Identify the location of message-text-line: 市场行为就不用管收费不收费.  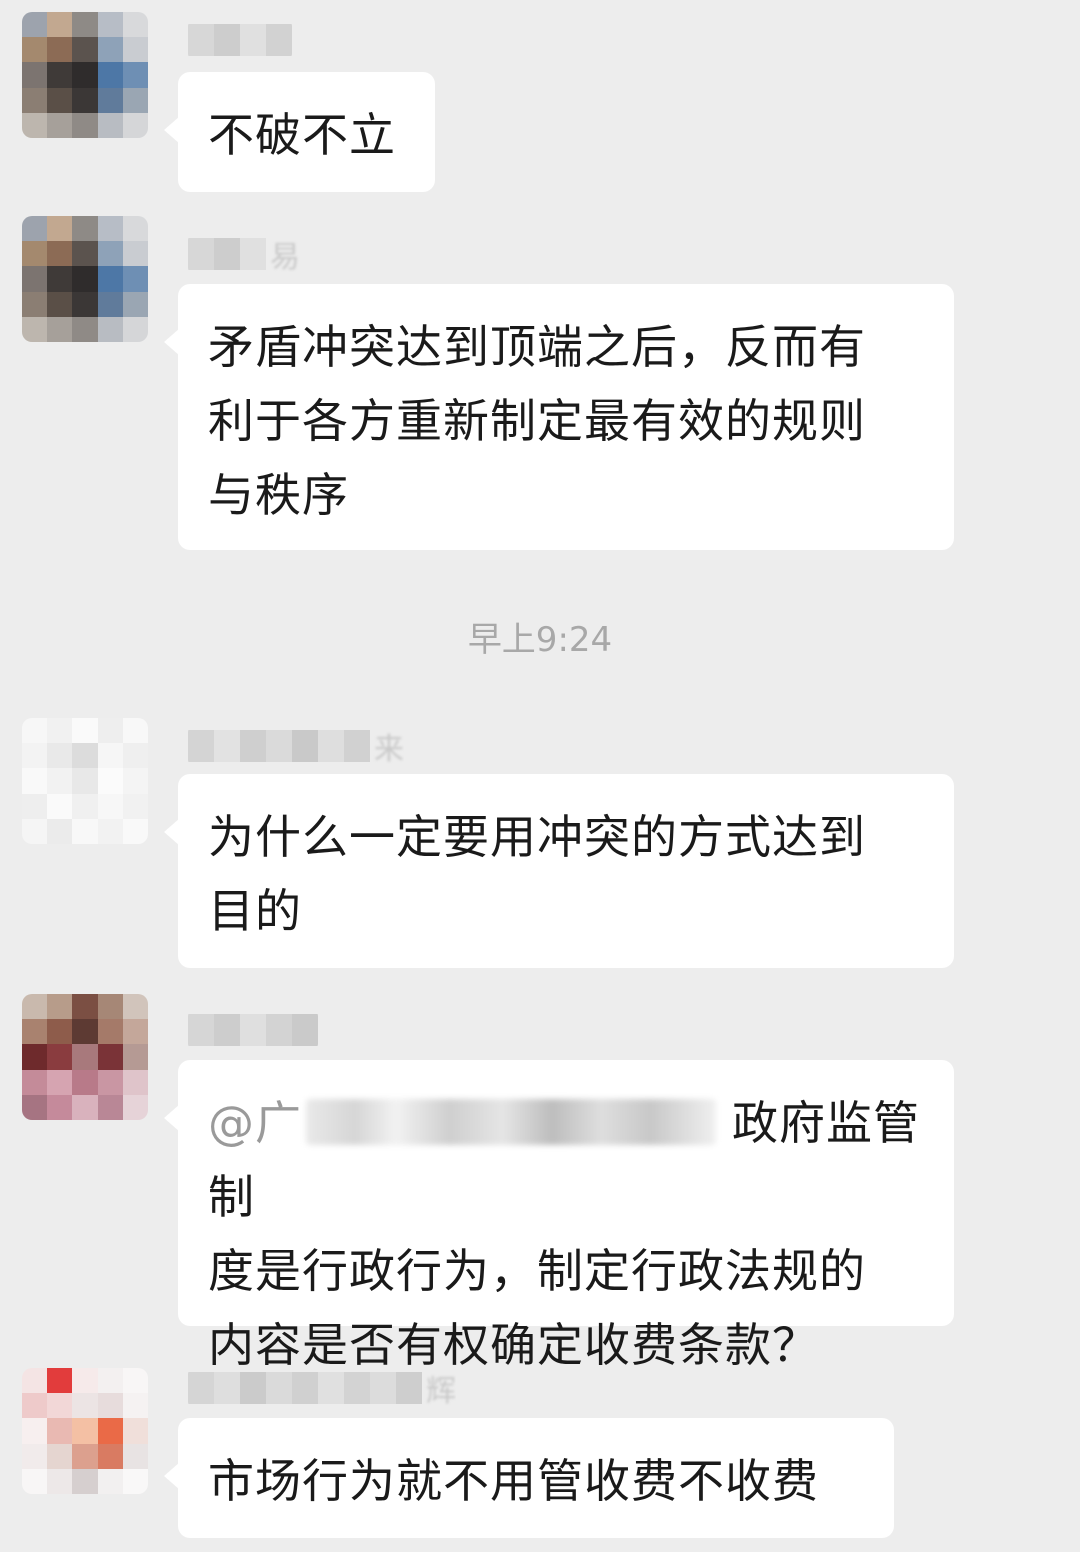
(513, 1481).